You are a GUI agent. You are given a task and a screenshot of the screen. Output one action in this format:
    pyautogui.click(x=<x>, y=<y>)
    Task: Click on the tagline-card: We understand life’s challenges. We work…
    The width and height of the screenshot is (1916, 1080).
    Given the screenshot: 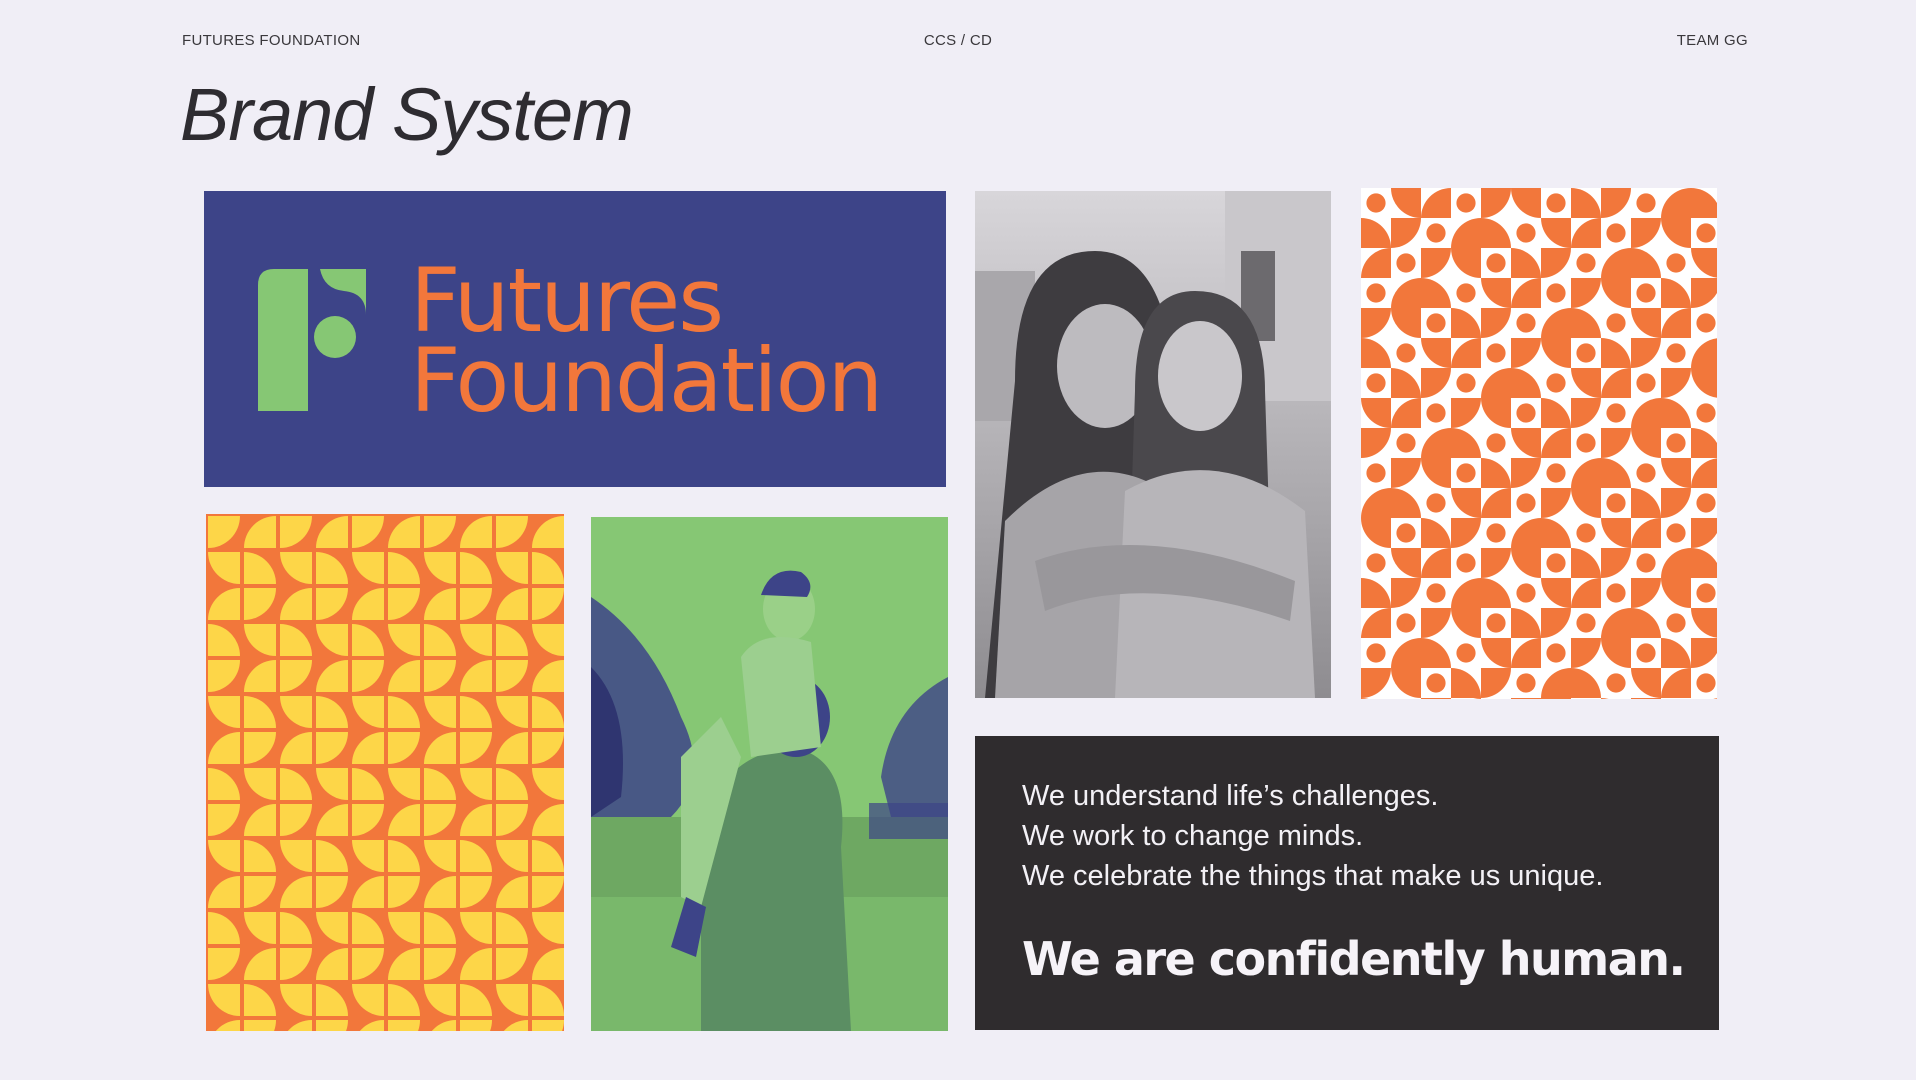 What is the action you would take?
    pyautogui.click(x=1347, y=883)
    